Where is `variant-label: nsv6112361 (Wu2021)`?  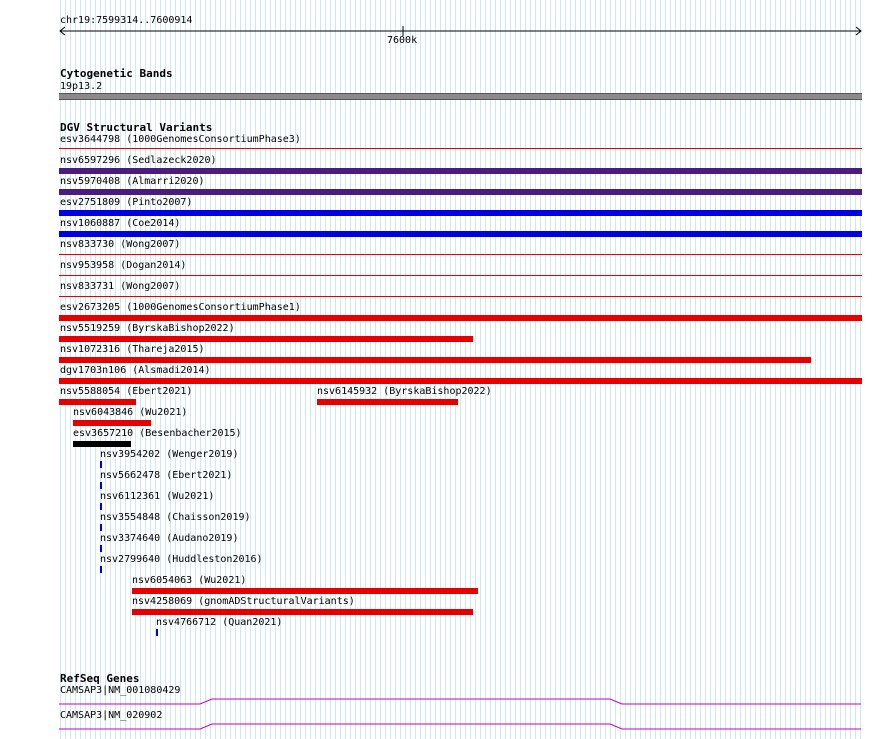 variant-label: nsv6112361 (Wu2021) is located at coordinates (157, 497).